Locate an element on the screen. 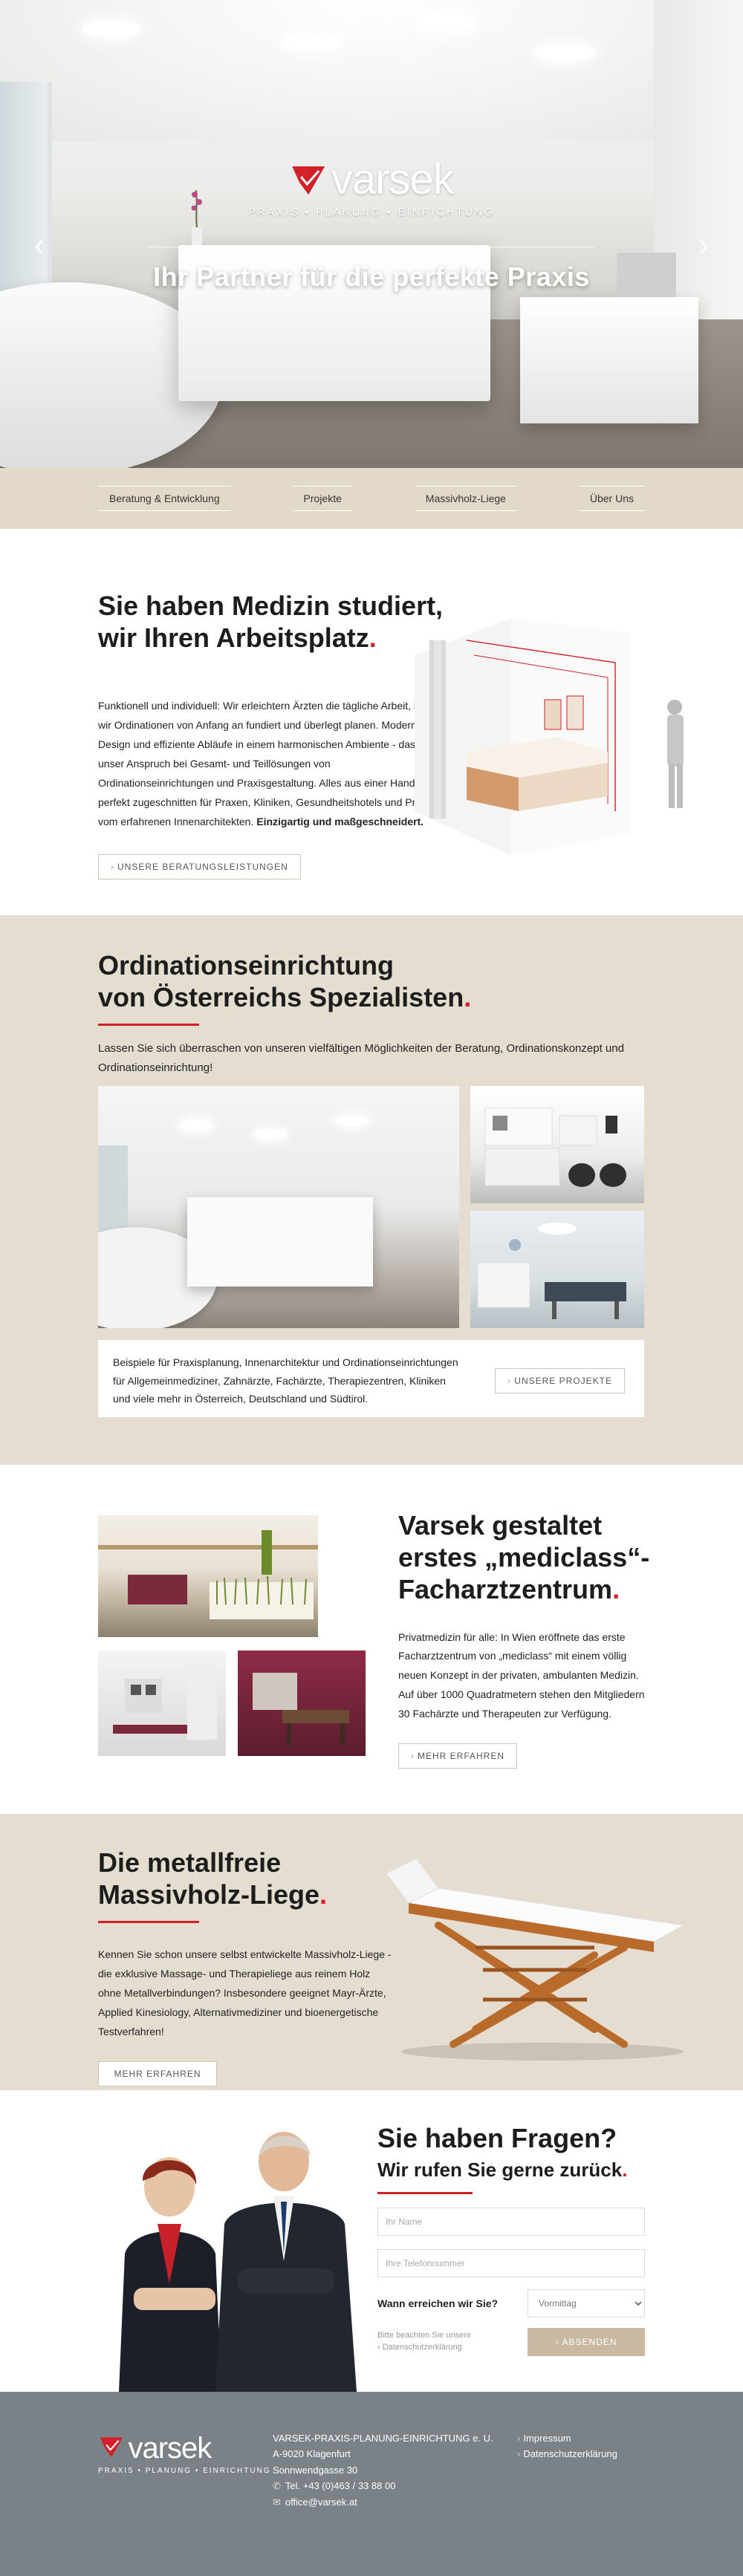 Image resolution: width=743 pixels, height=2576 pixels. button-label: UNSERE BERATUNGSLEISTUNGEN is located at coordinates (202, 867).